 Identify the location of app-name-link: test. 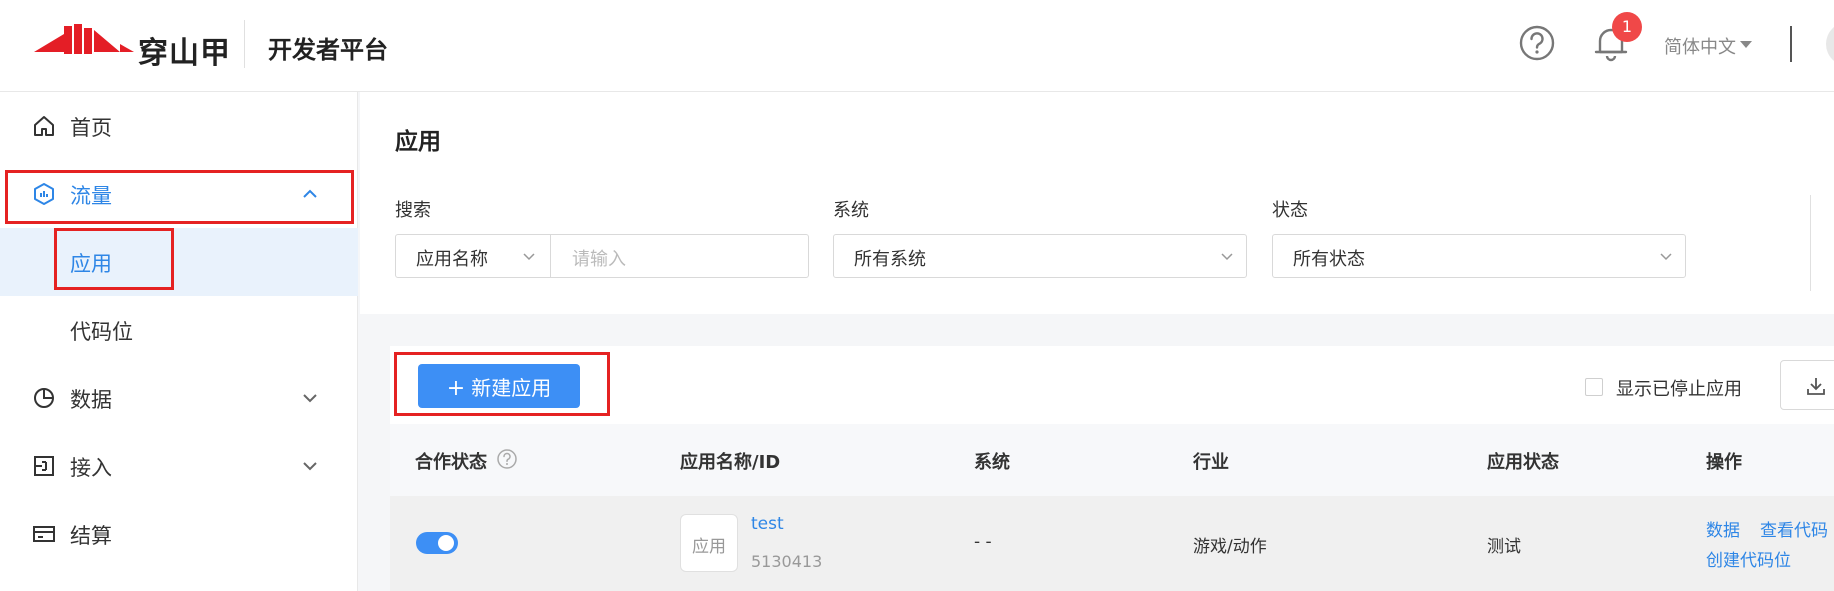
(767, 524).